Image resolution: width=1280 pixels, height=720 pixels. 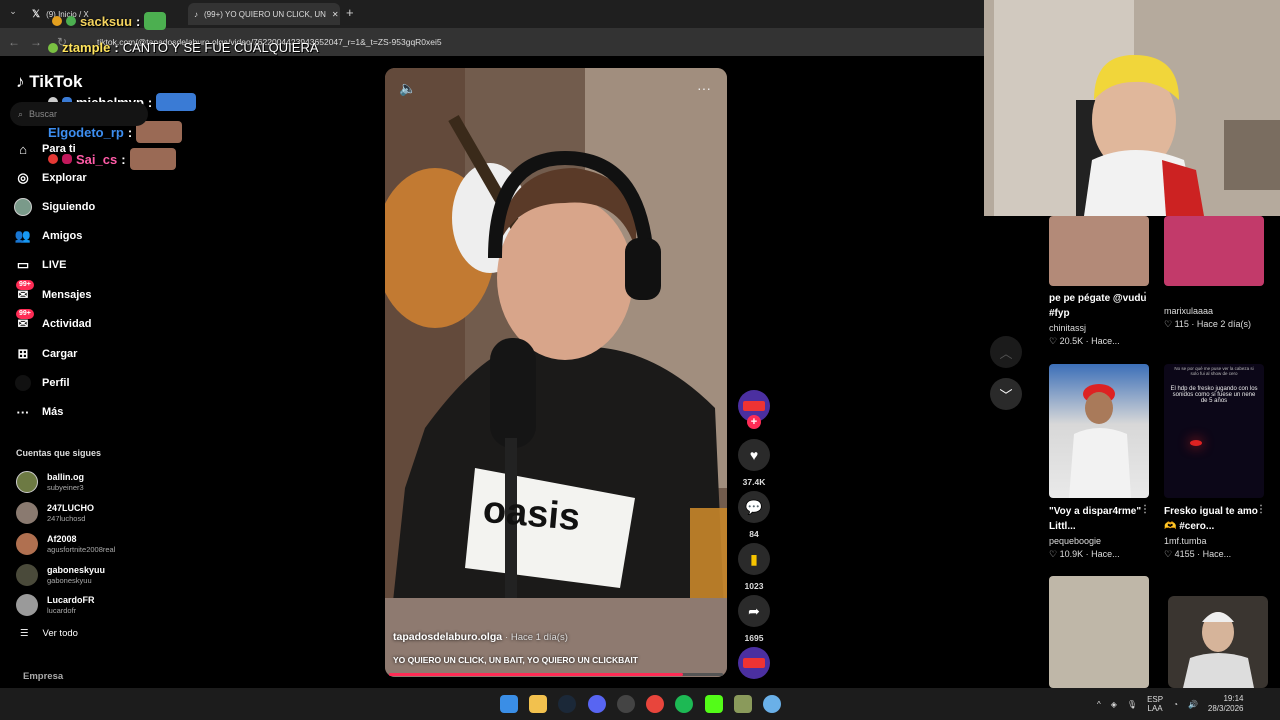 What do you see at coordinates (53, 293) in the screenshot?
I see `sidebar-item-mensajes: ✉ 99+ Mensajes` at bounding box center [53, 293].